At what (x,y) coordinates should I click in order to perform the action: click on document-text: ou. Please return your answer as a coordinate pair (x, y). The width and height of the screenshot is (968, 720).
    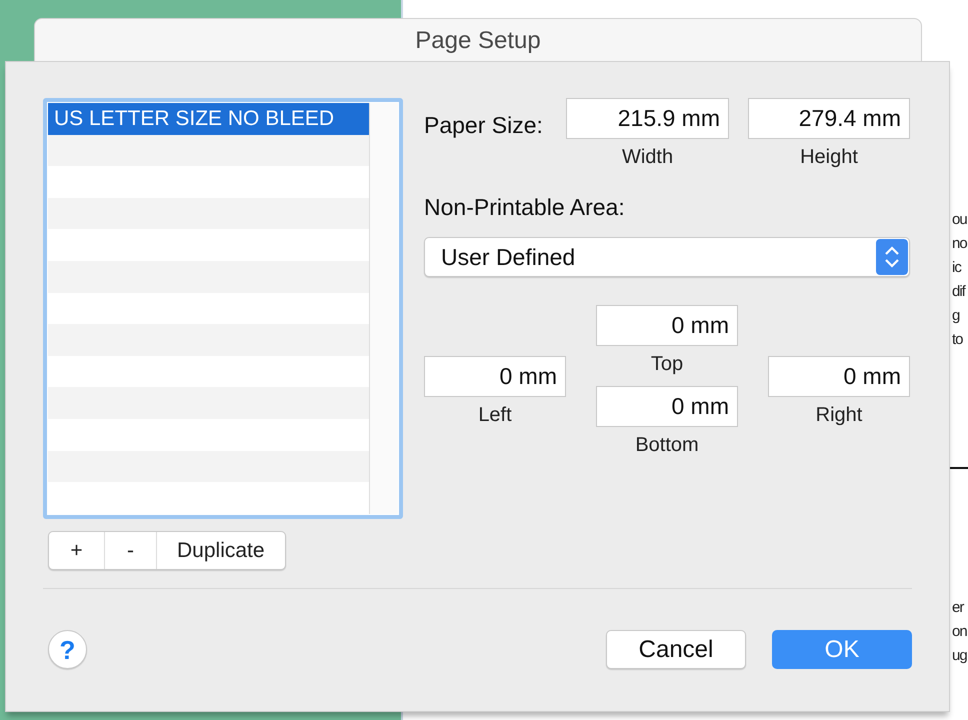
    Looking at the image, I should click on (959, 220).